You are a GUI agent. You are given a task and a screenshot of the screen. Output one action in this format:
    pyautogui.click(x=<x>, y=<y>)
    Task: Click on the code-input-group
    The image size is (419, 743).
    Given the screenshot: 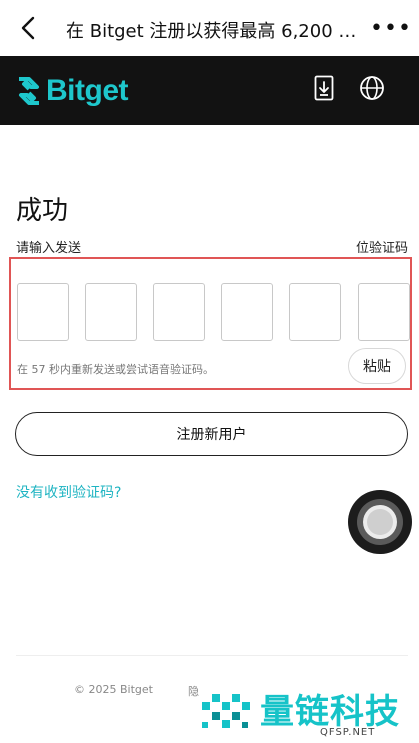 What is the action you would take?
    pyautogui.click(x=213, y=312)
    